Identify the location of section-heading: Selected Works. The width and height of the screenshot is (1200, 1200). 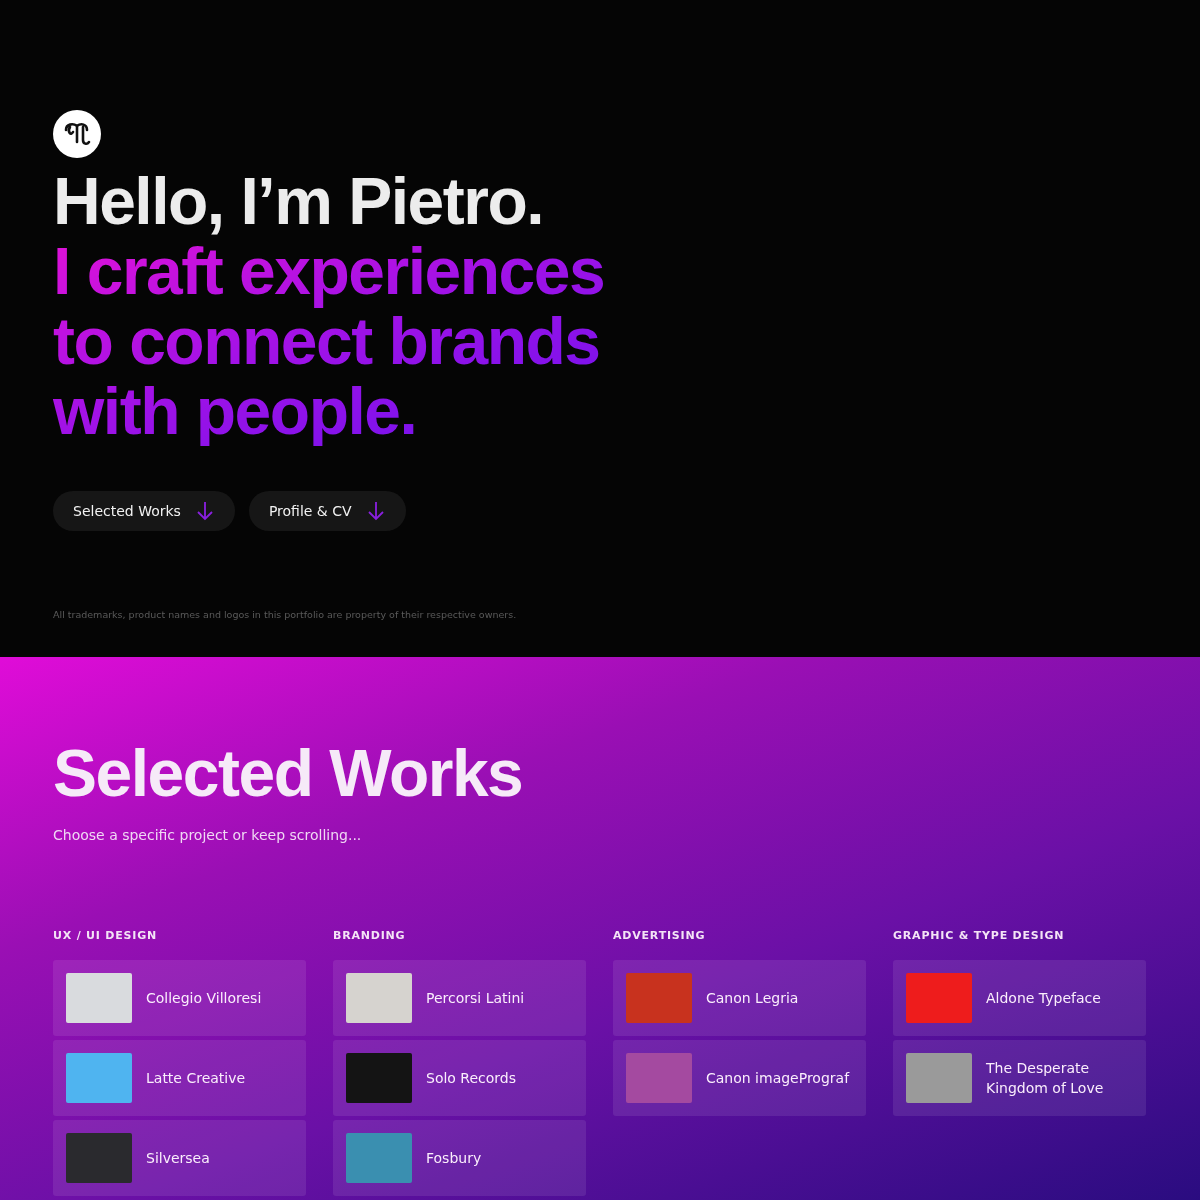
(288, 773).